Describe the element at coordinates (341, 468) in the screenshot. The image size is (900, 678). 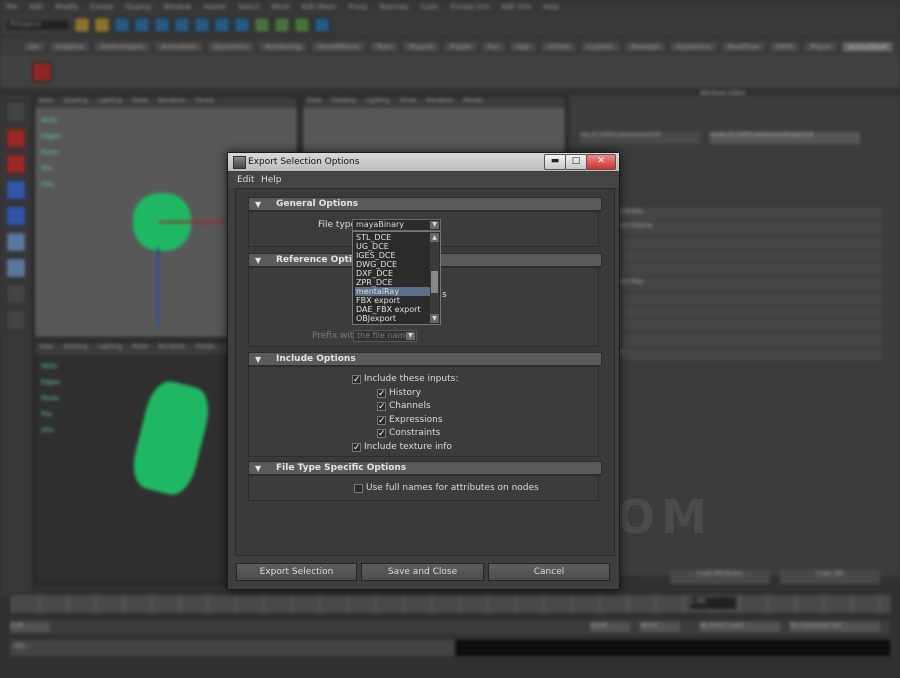
I see `section-title: File Type Specific Options` at that location.